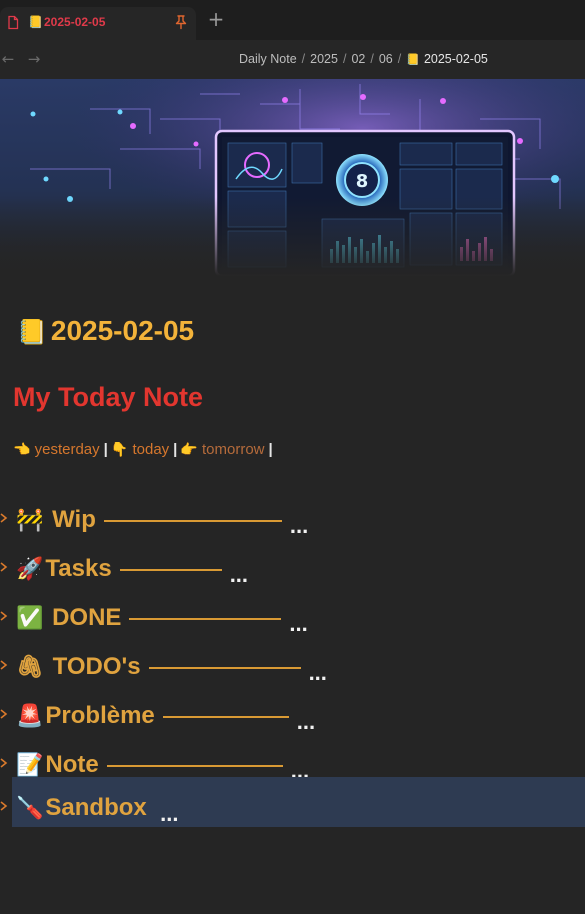  What do you see at coordinates (292, 20) in the screenshot?
I see `tab-bar: 📒 2025-02-05 +` at bounding box center [292, 20].